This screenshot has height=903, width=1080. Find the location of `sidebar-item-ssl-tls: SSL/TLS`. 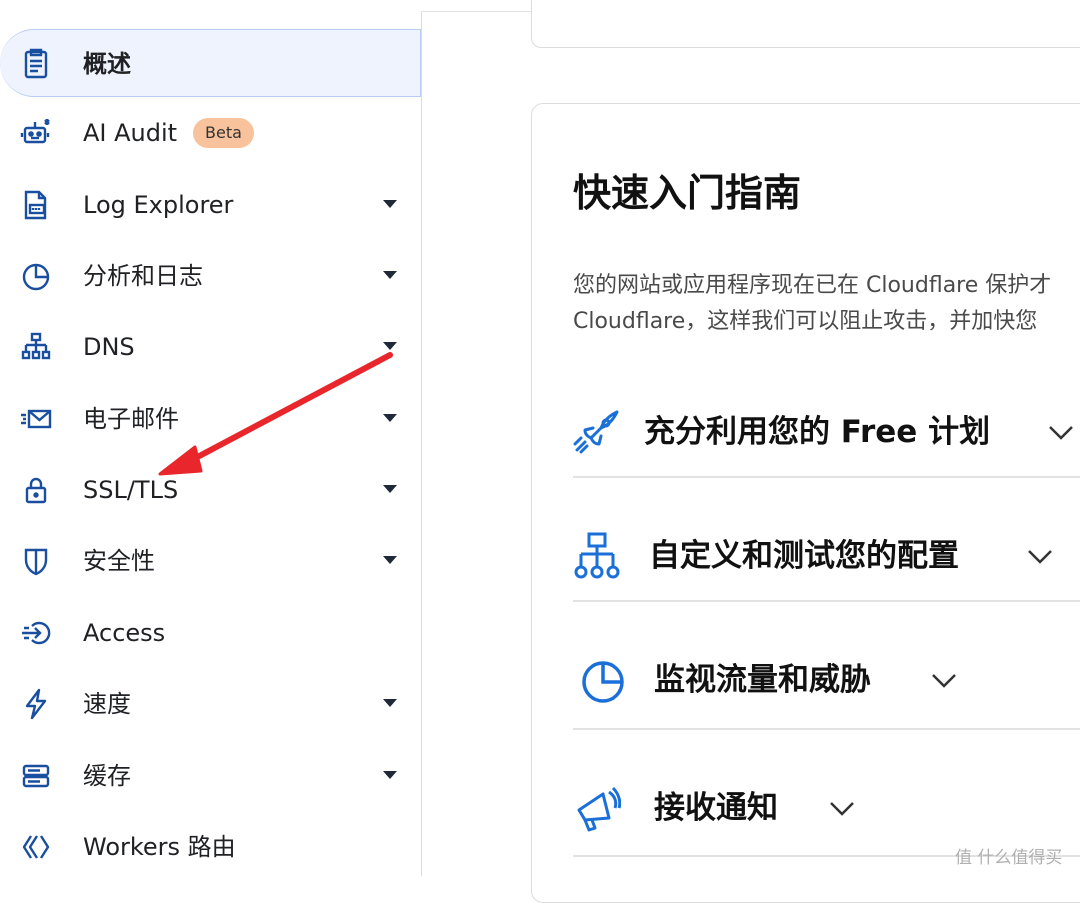

sidebar-item-ssl-tls: SSL/TLS is located at coordinates (210, 490).